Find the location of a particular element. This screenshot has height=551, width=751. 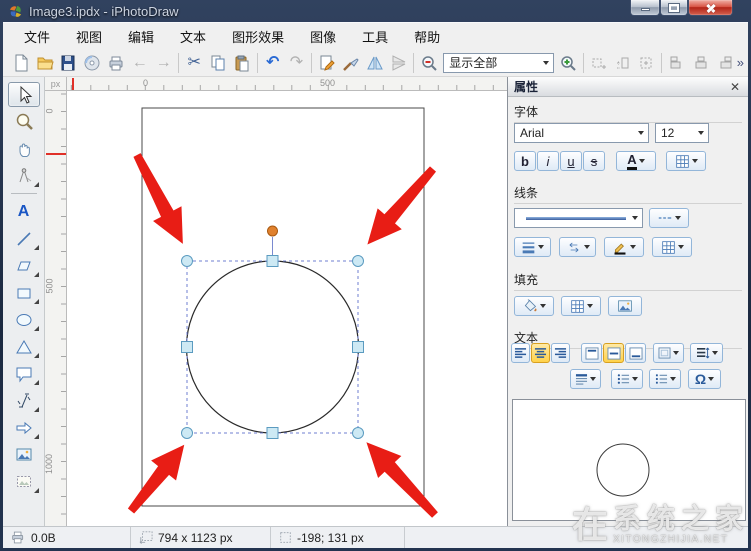

bold-button: b is located at coordinates (525, 161).